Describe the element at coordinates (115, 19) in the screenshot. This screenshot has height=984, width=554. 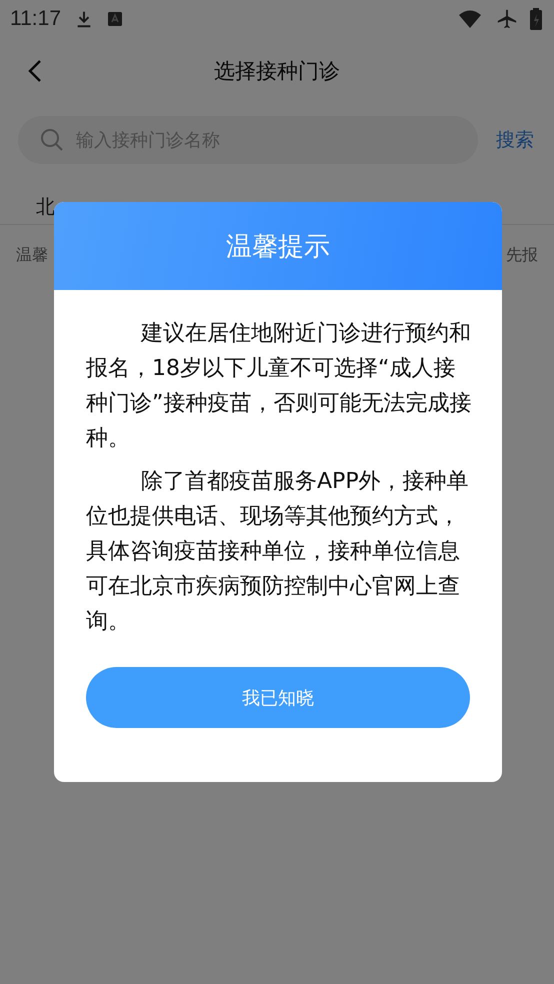
I see `letter-box-icon` at that location.